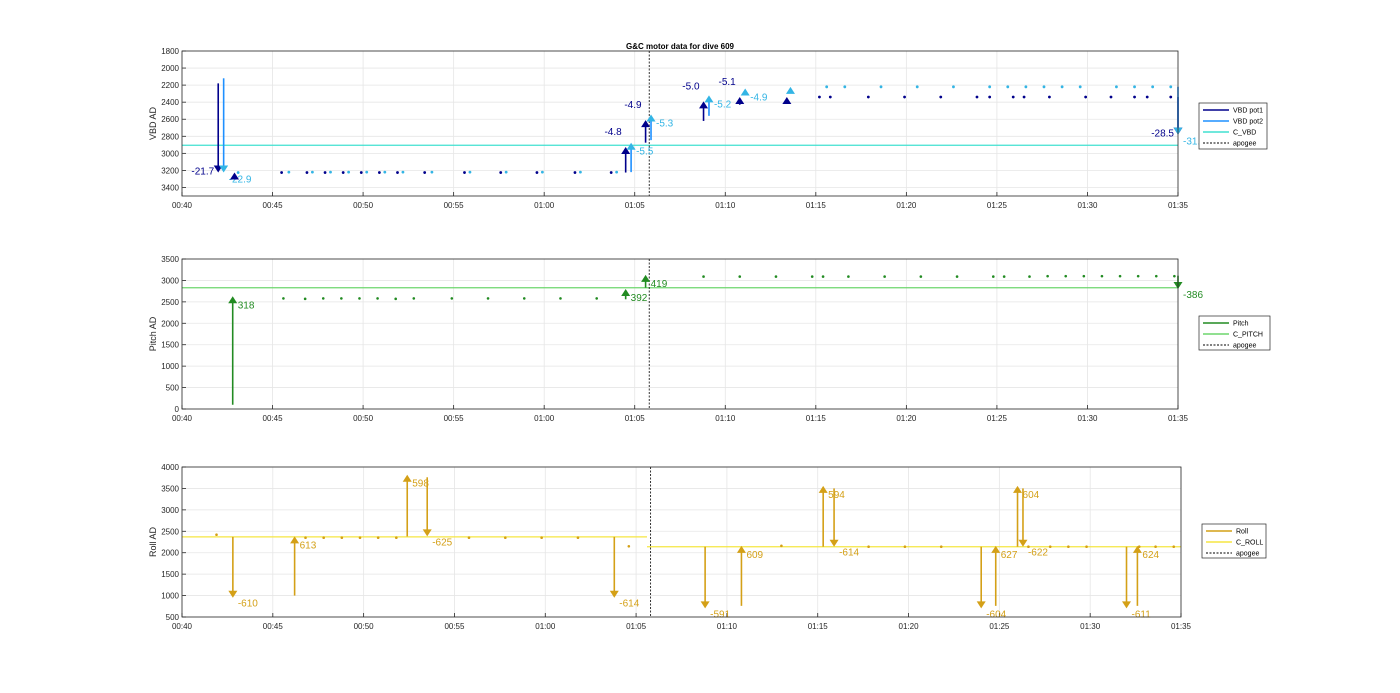 The width and height of the screenshot is (1400, 693). I want to click on roll-y-tick-label: 2500, so click(170, 531).